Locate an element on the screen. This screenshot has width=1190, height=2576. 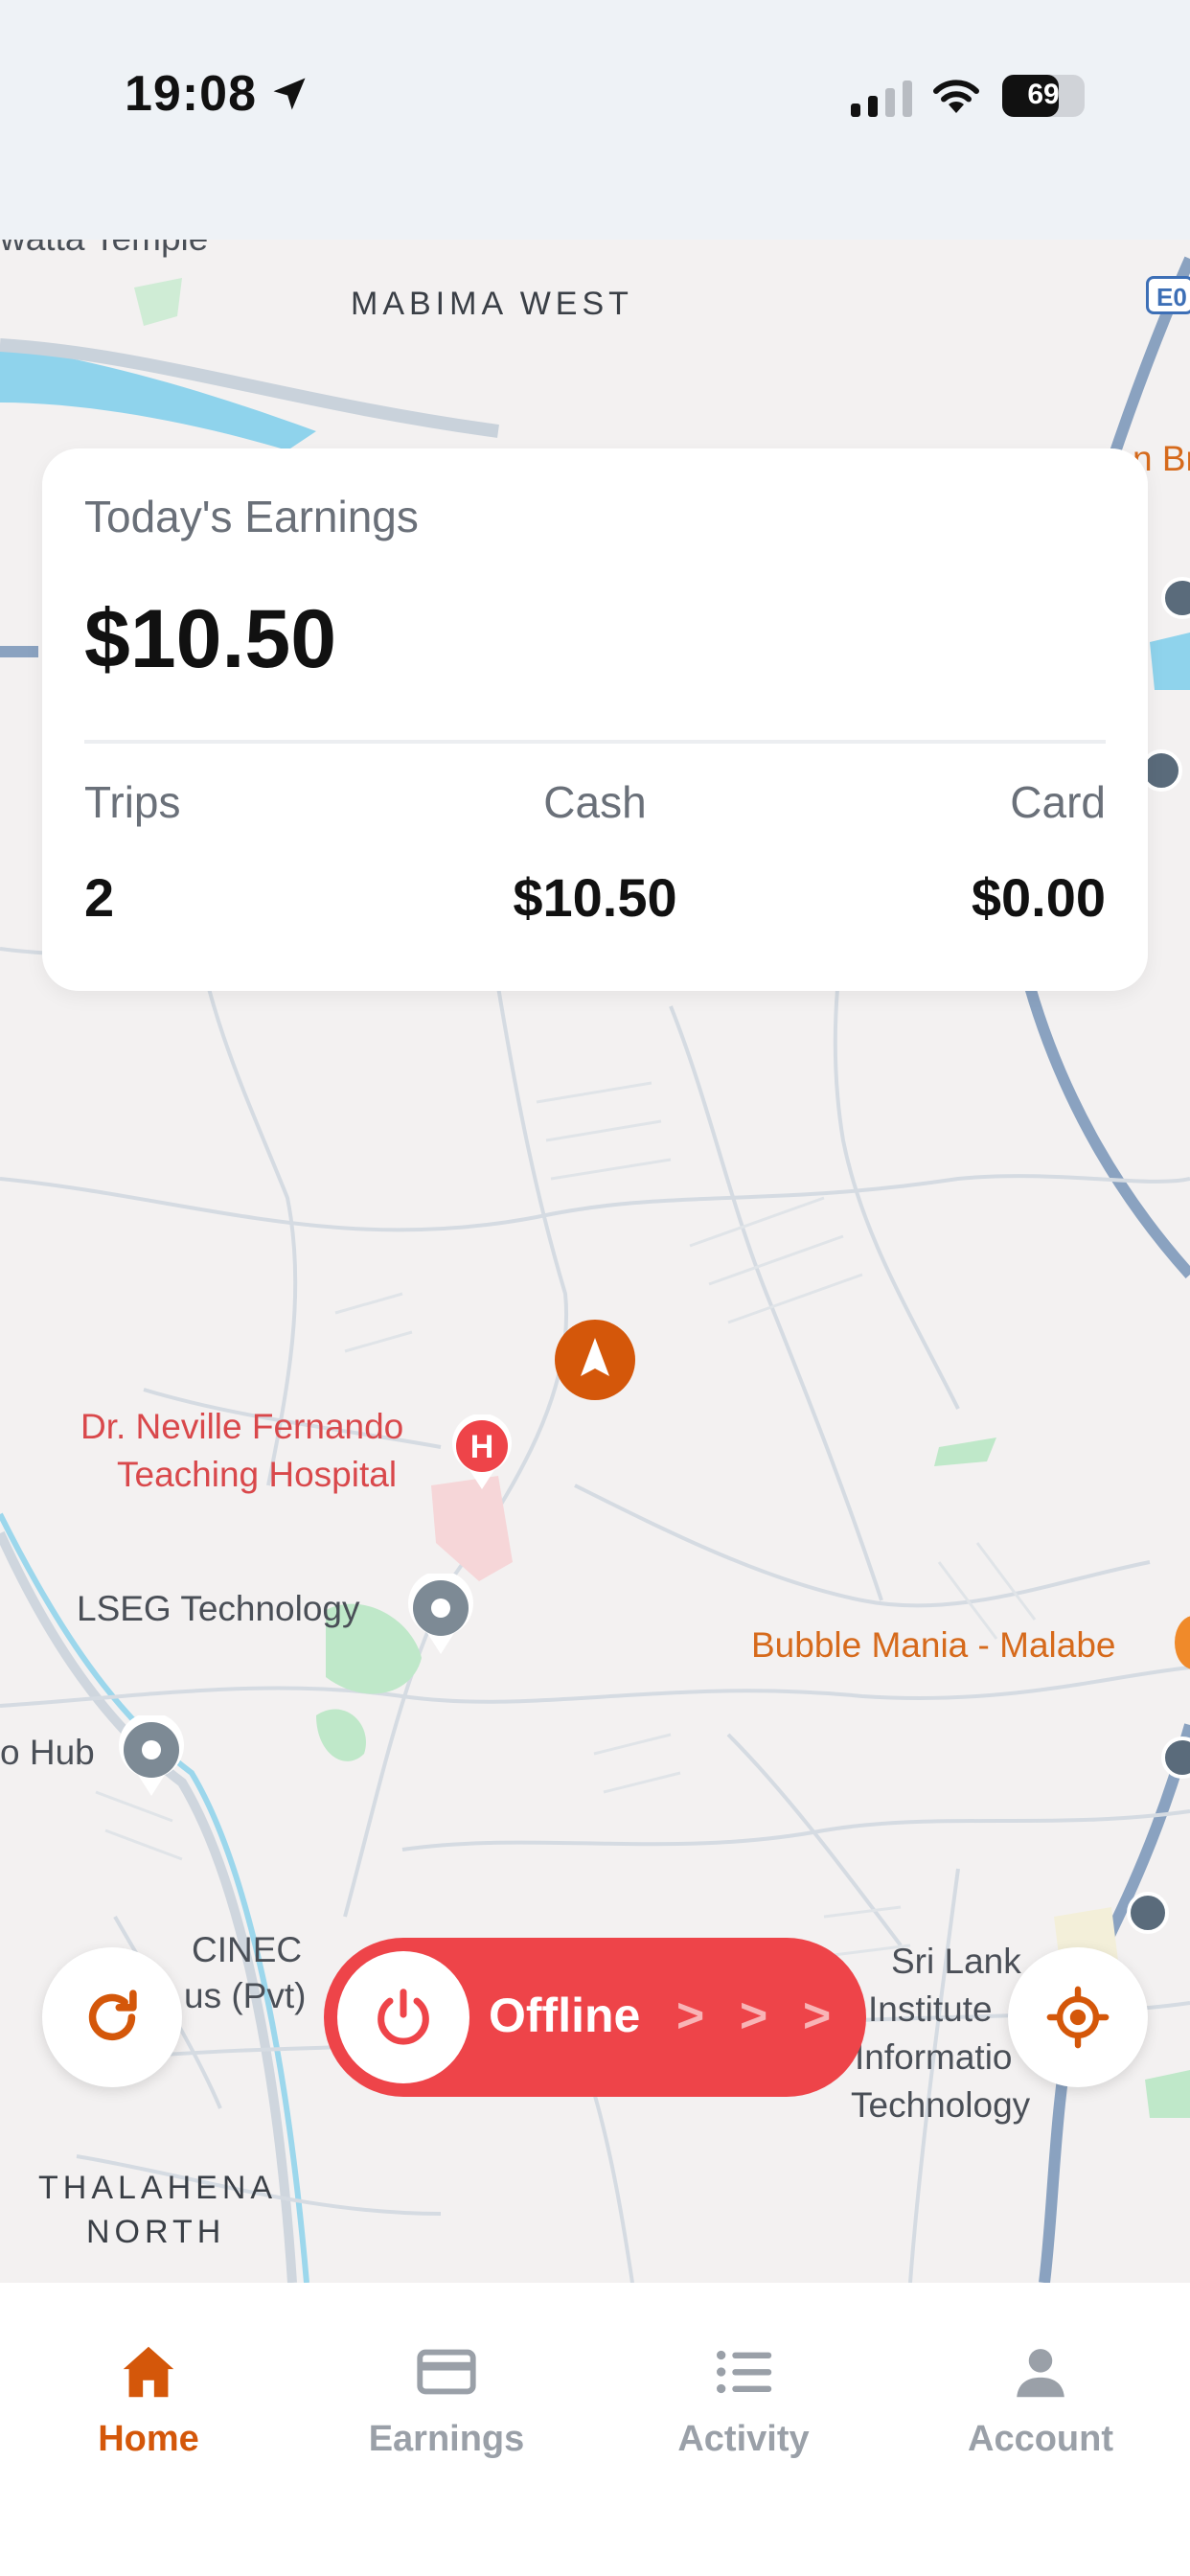
crosshair-icon is located at coordinates (1078, 2018).